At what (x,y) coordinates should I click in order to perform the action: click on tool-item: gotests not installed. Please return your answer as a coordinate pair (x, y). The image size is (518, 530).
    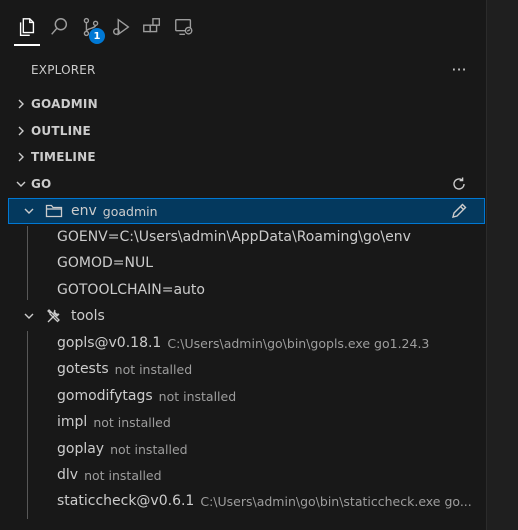
    Looking at the image, I should click on (243, 369).